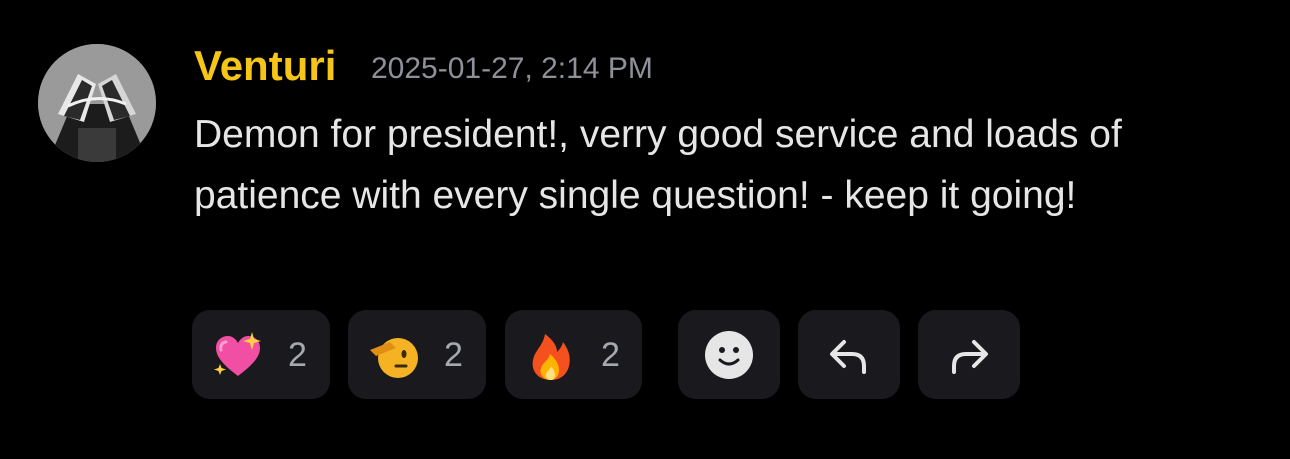 Image resolution: width=1290 pixels, height=459 pixels. Describe the element at coordinates (238, 356) in the screenshot. I see `sparkling-heart-icon` at that location.